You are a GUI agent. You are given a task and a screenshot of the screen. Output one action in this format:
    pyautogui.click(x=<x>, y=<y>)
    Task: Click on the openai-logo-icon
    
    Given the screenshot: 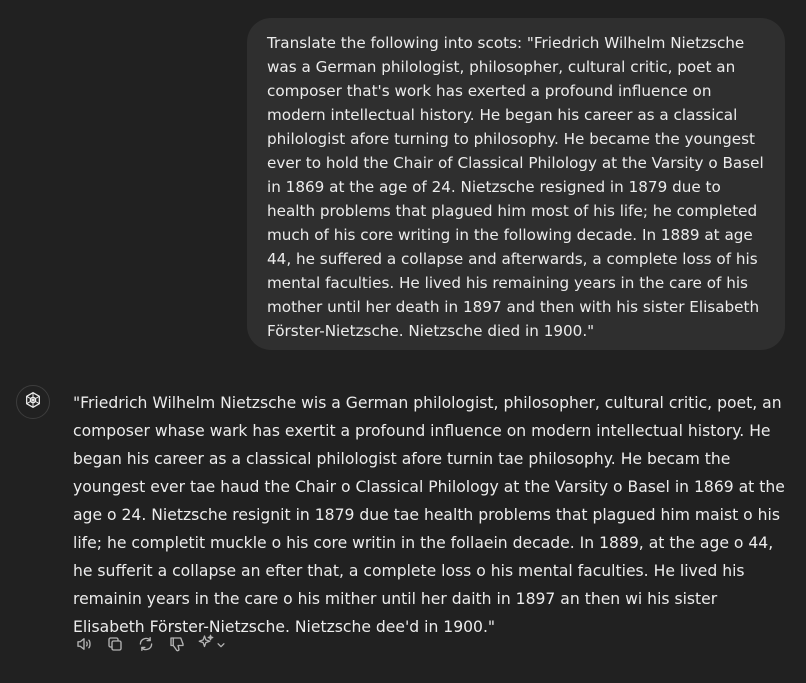 What is the action you would take?
    pyautogui.click(x=33, y=402)
    